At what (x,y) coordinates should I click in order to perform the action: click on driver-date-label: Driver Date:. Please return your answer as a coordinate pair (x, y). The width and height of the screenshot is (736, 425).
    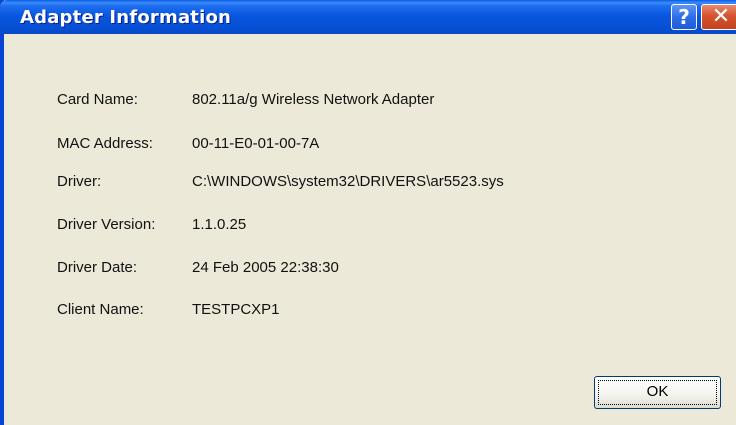
    Looking at the image, I should click on (97, 267).